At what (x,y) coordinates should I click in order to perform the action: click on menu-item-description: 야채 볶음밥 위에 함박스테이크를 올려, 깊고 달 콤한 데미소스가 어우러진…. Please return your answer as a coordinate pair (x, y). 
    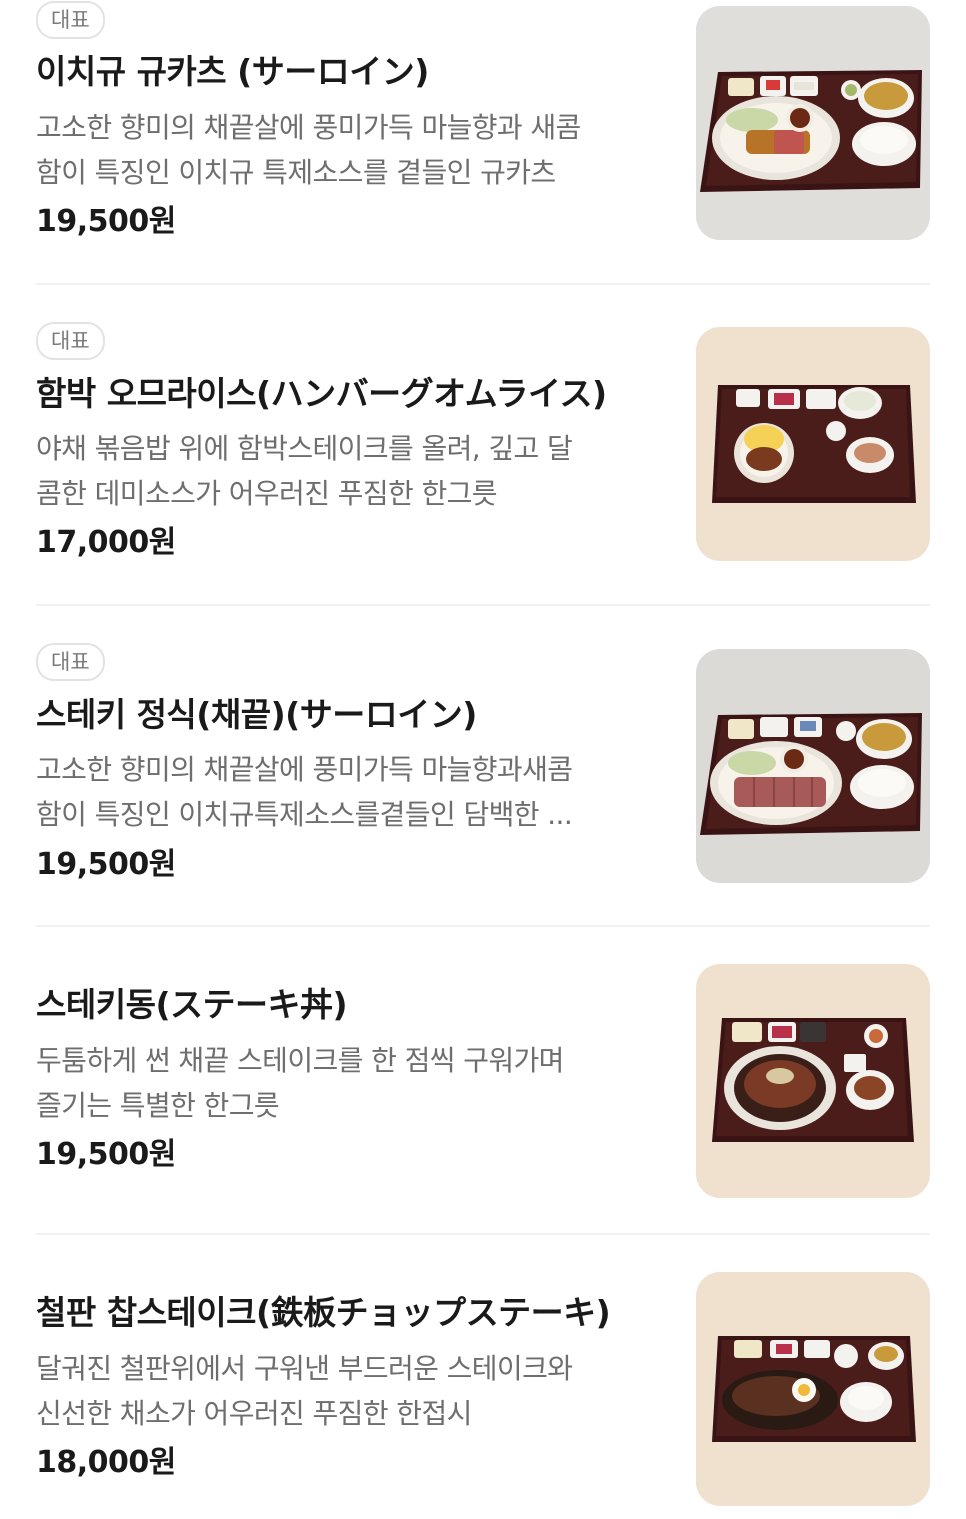
    Looking at the image, I should click on (346, 471).